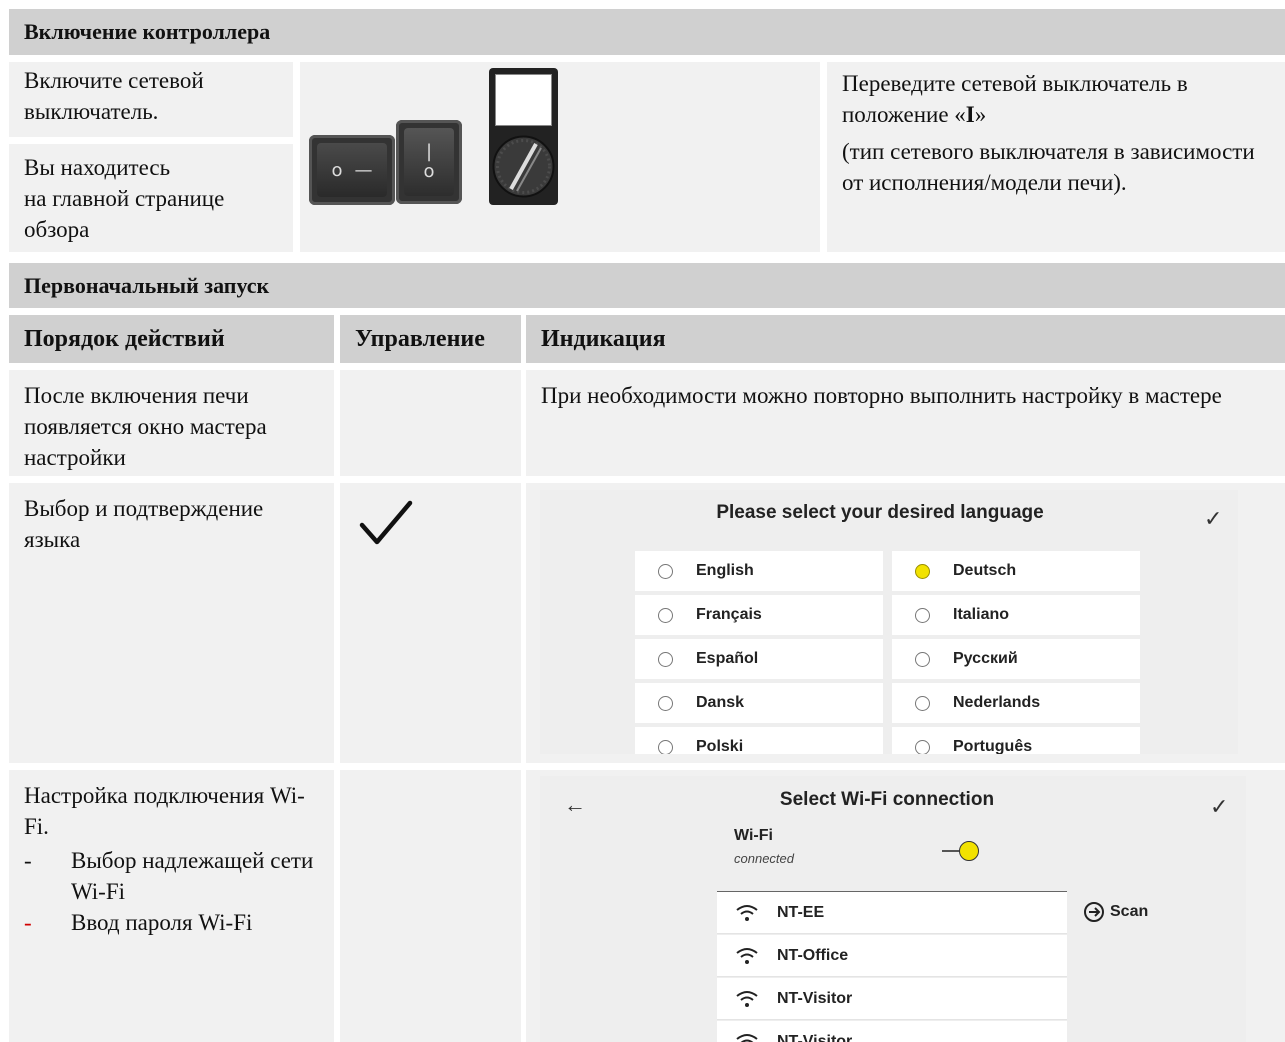 This screenshot has width=1285, height=1042. Describe the element at coordinates (892, 913) in the screenshot. I see `wifi-network-item: NT-EE` at that location.